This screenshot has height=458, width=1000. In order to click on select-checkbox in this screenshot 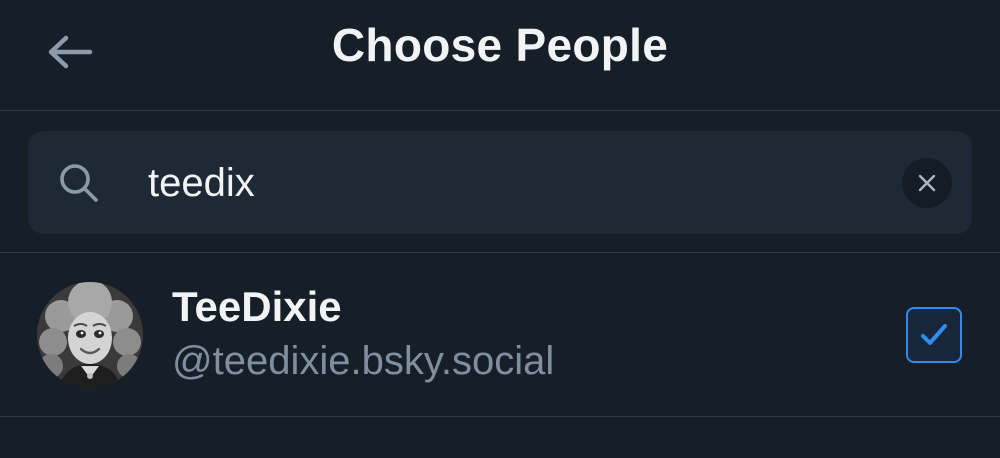, I will do `click(934, 335)`.